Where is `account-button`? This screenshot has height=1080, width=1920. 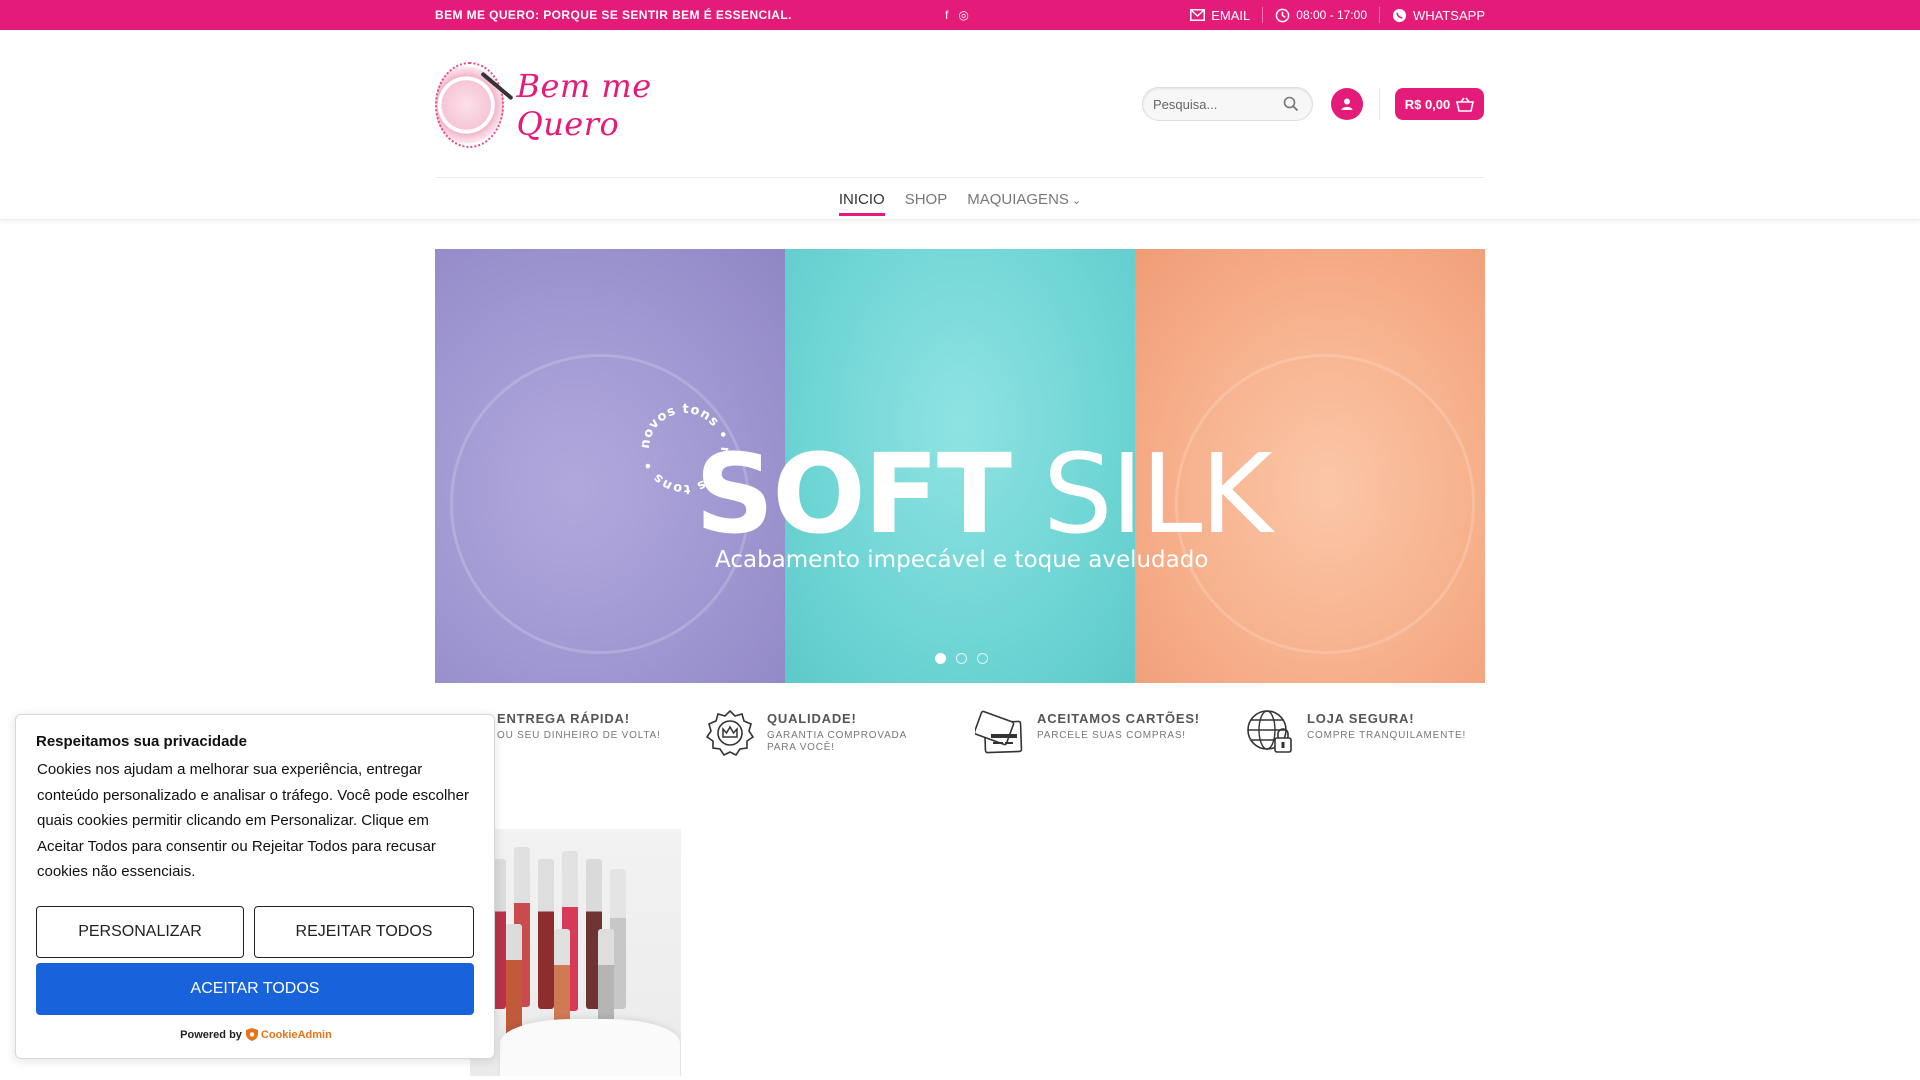 account-button is located at coordinates (1347, 104).